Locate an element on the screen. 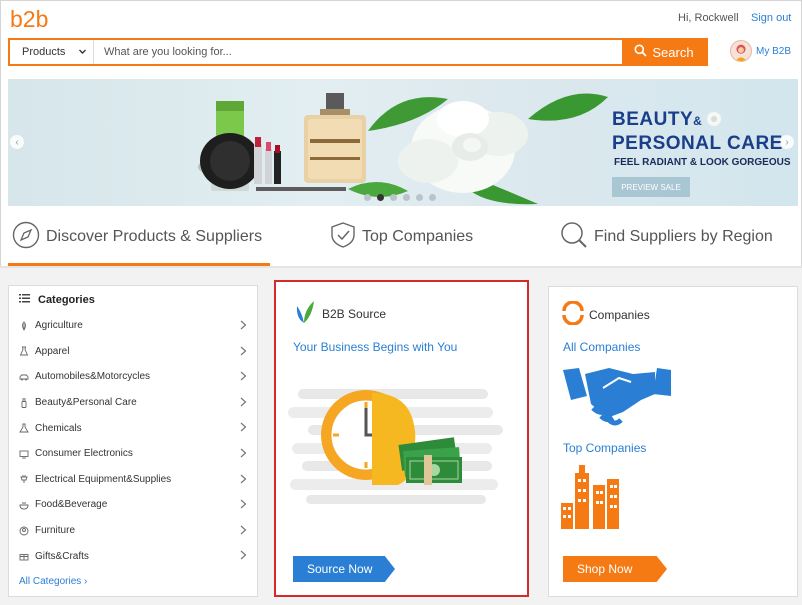 This screenshot has height=605, width=802. search-button-label: Search is located at coordinates (673, 52).